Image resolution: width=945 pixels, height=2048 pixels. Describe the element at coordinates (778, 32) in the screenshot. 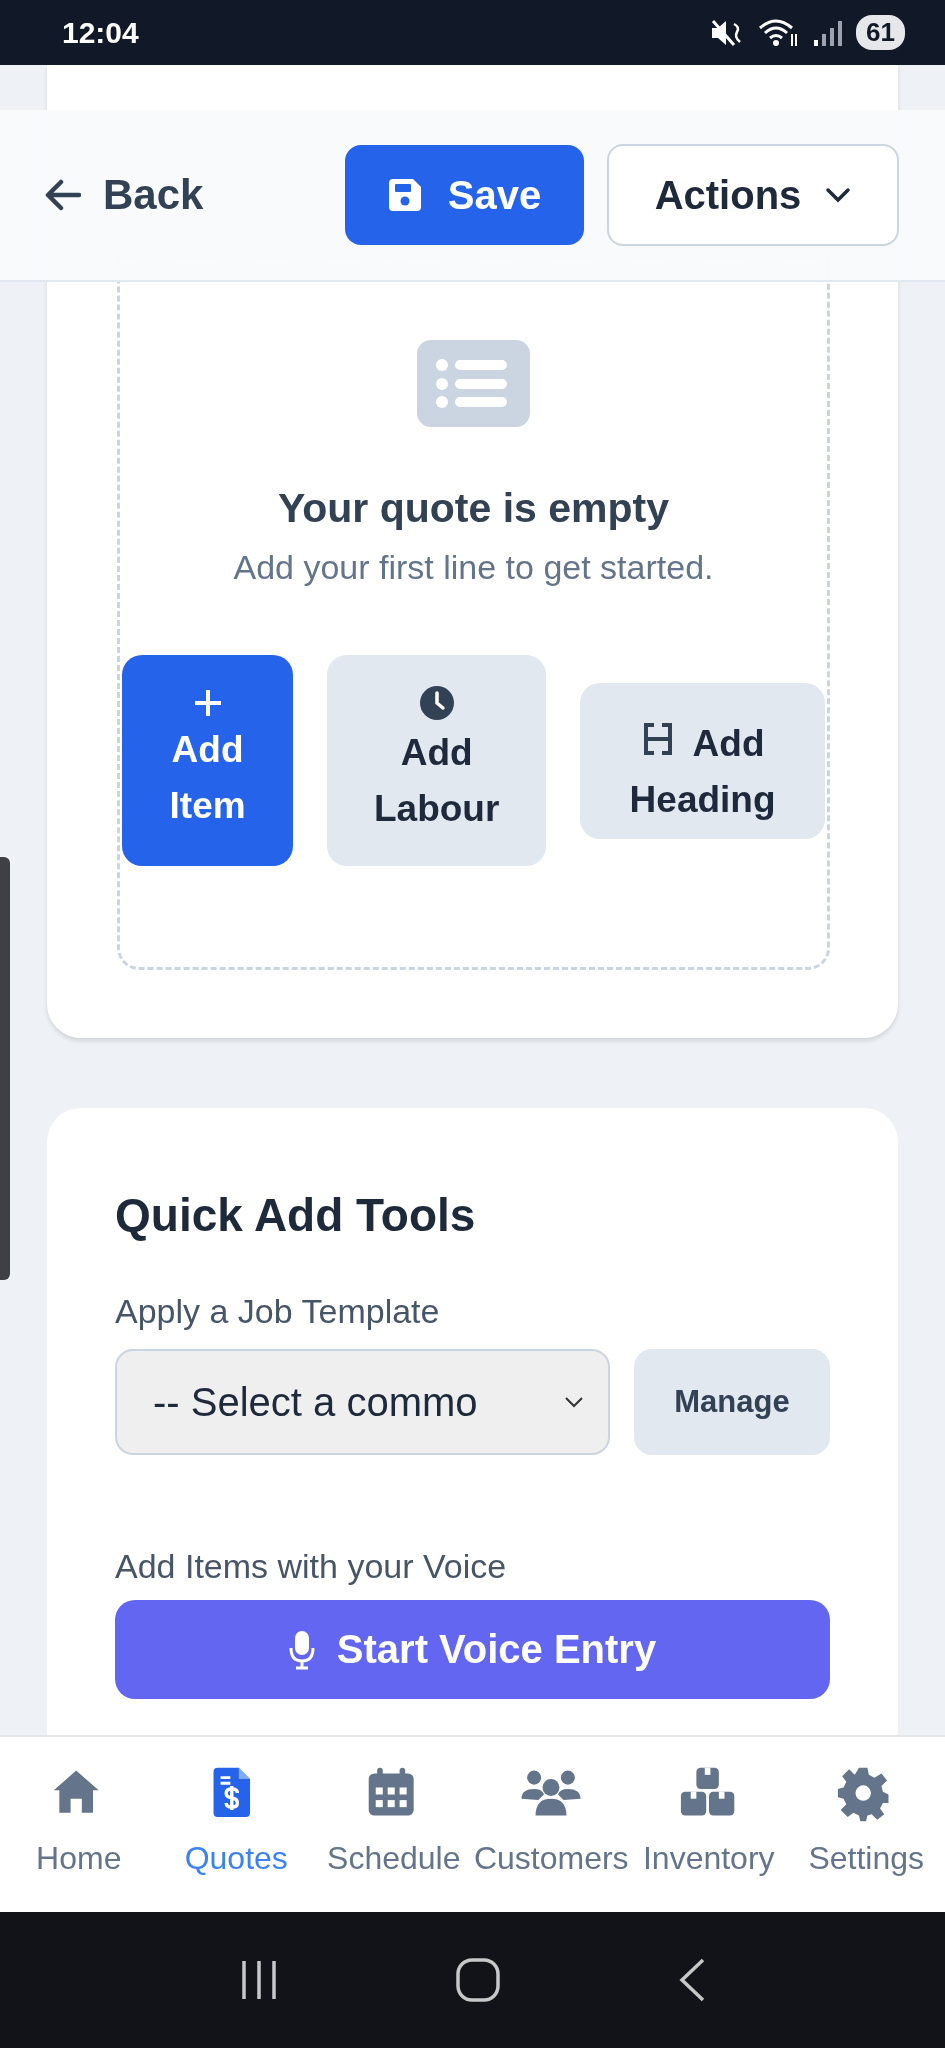

I see `wifi-icon` at that location.